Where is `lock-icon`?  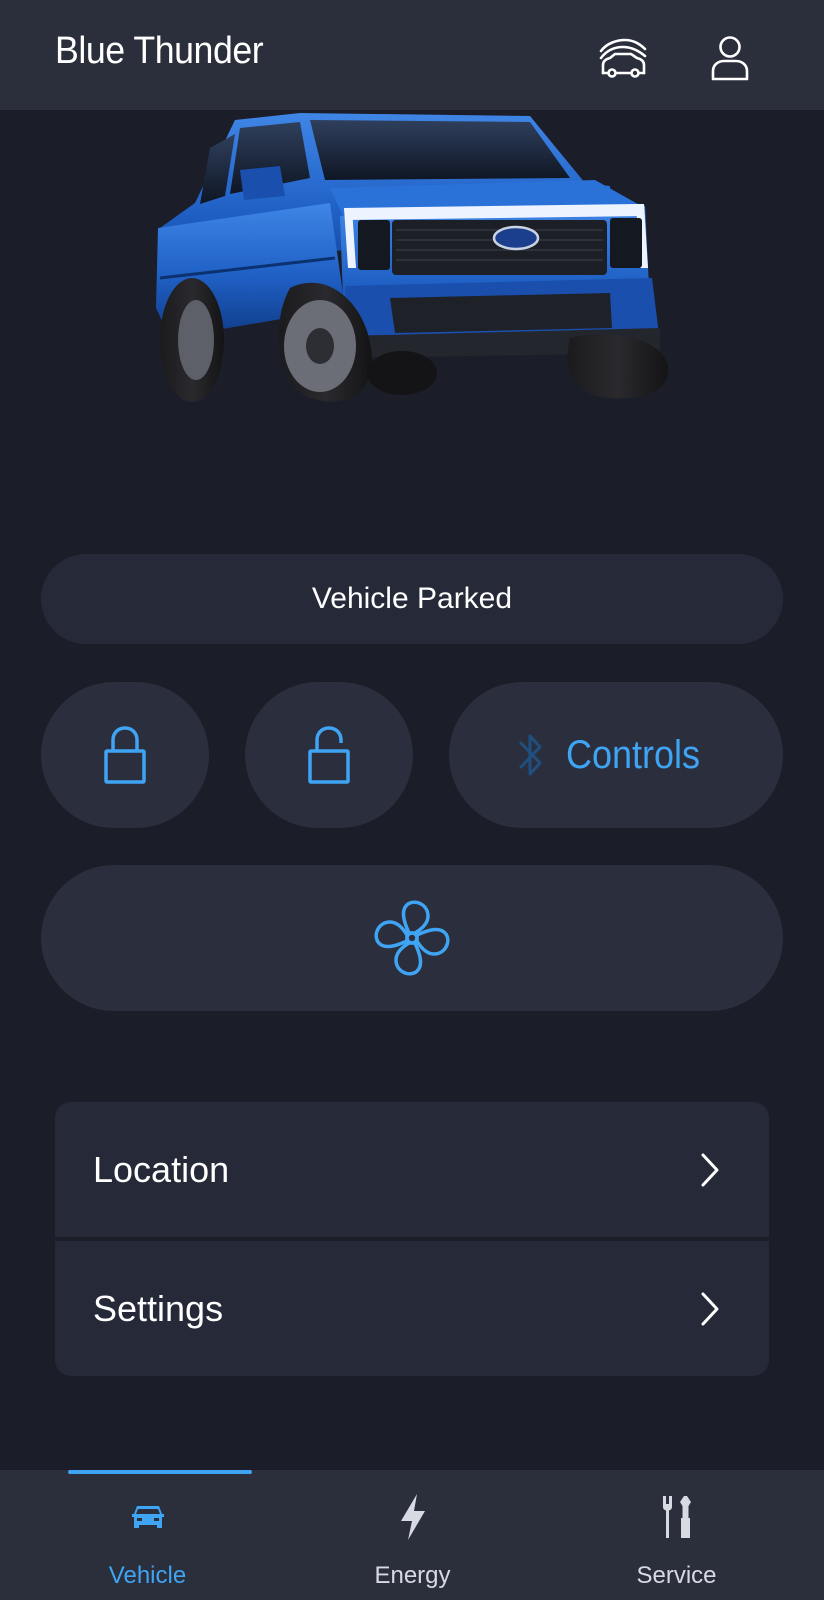 lock-icon is located at coordinates (125, 755).